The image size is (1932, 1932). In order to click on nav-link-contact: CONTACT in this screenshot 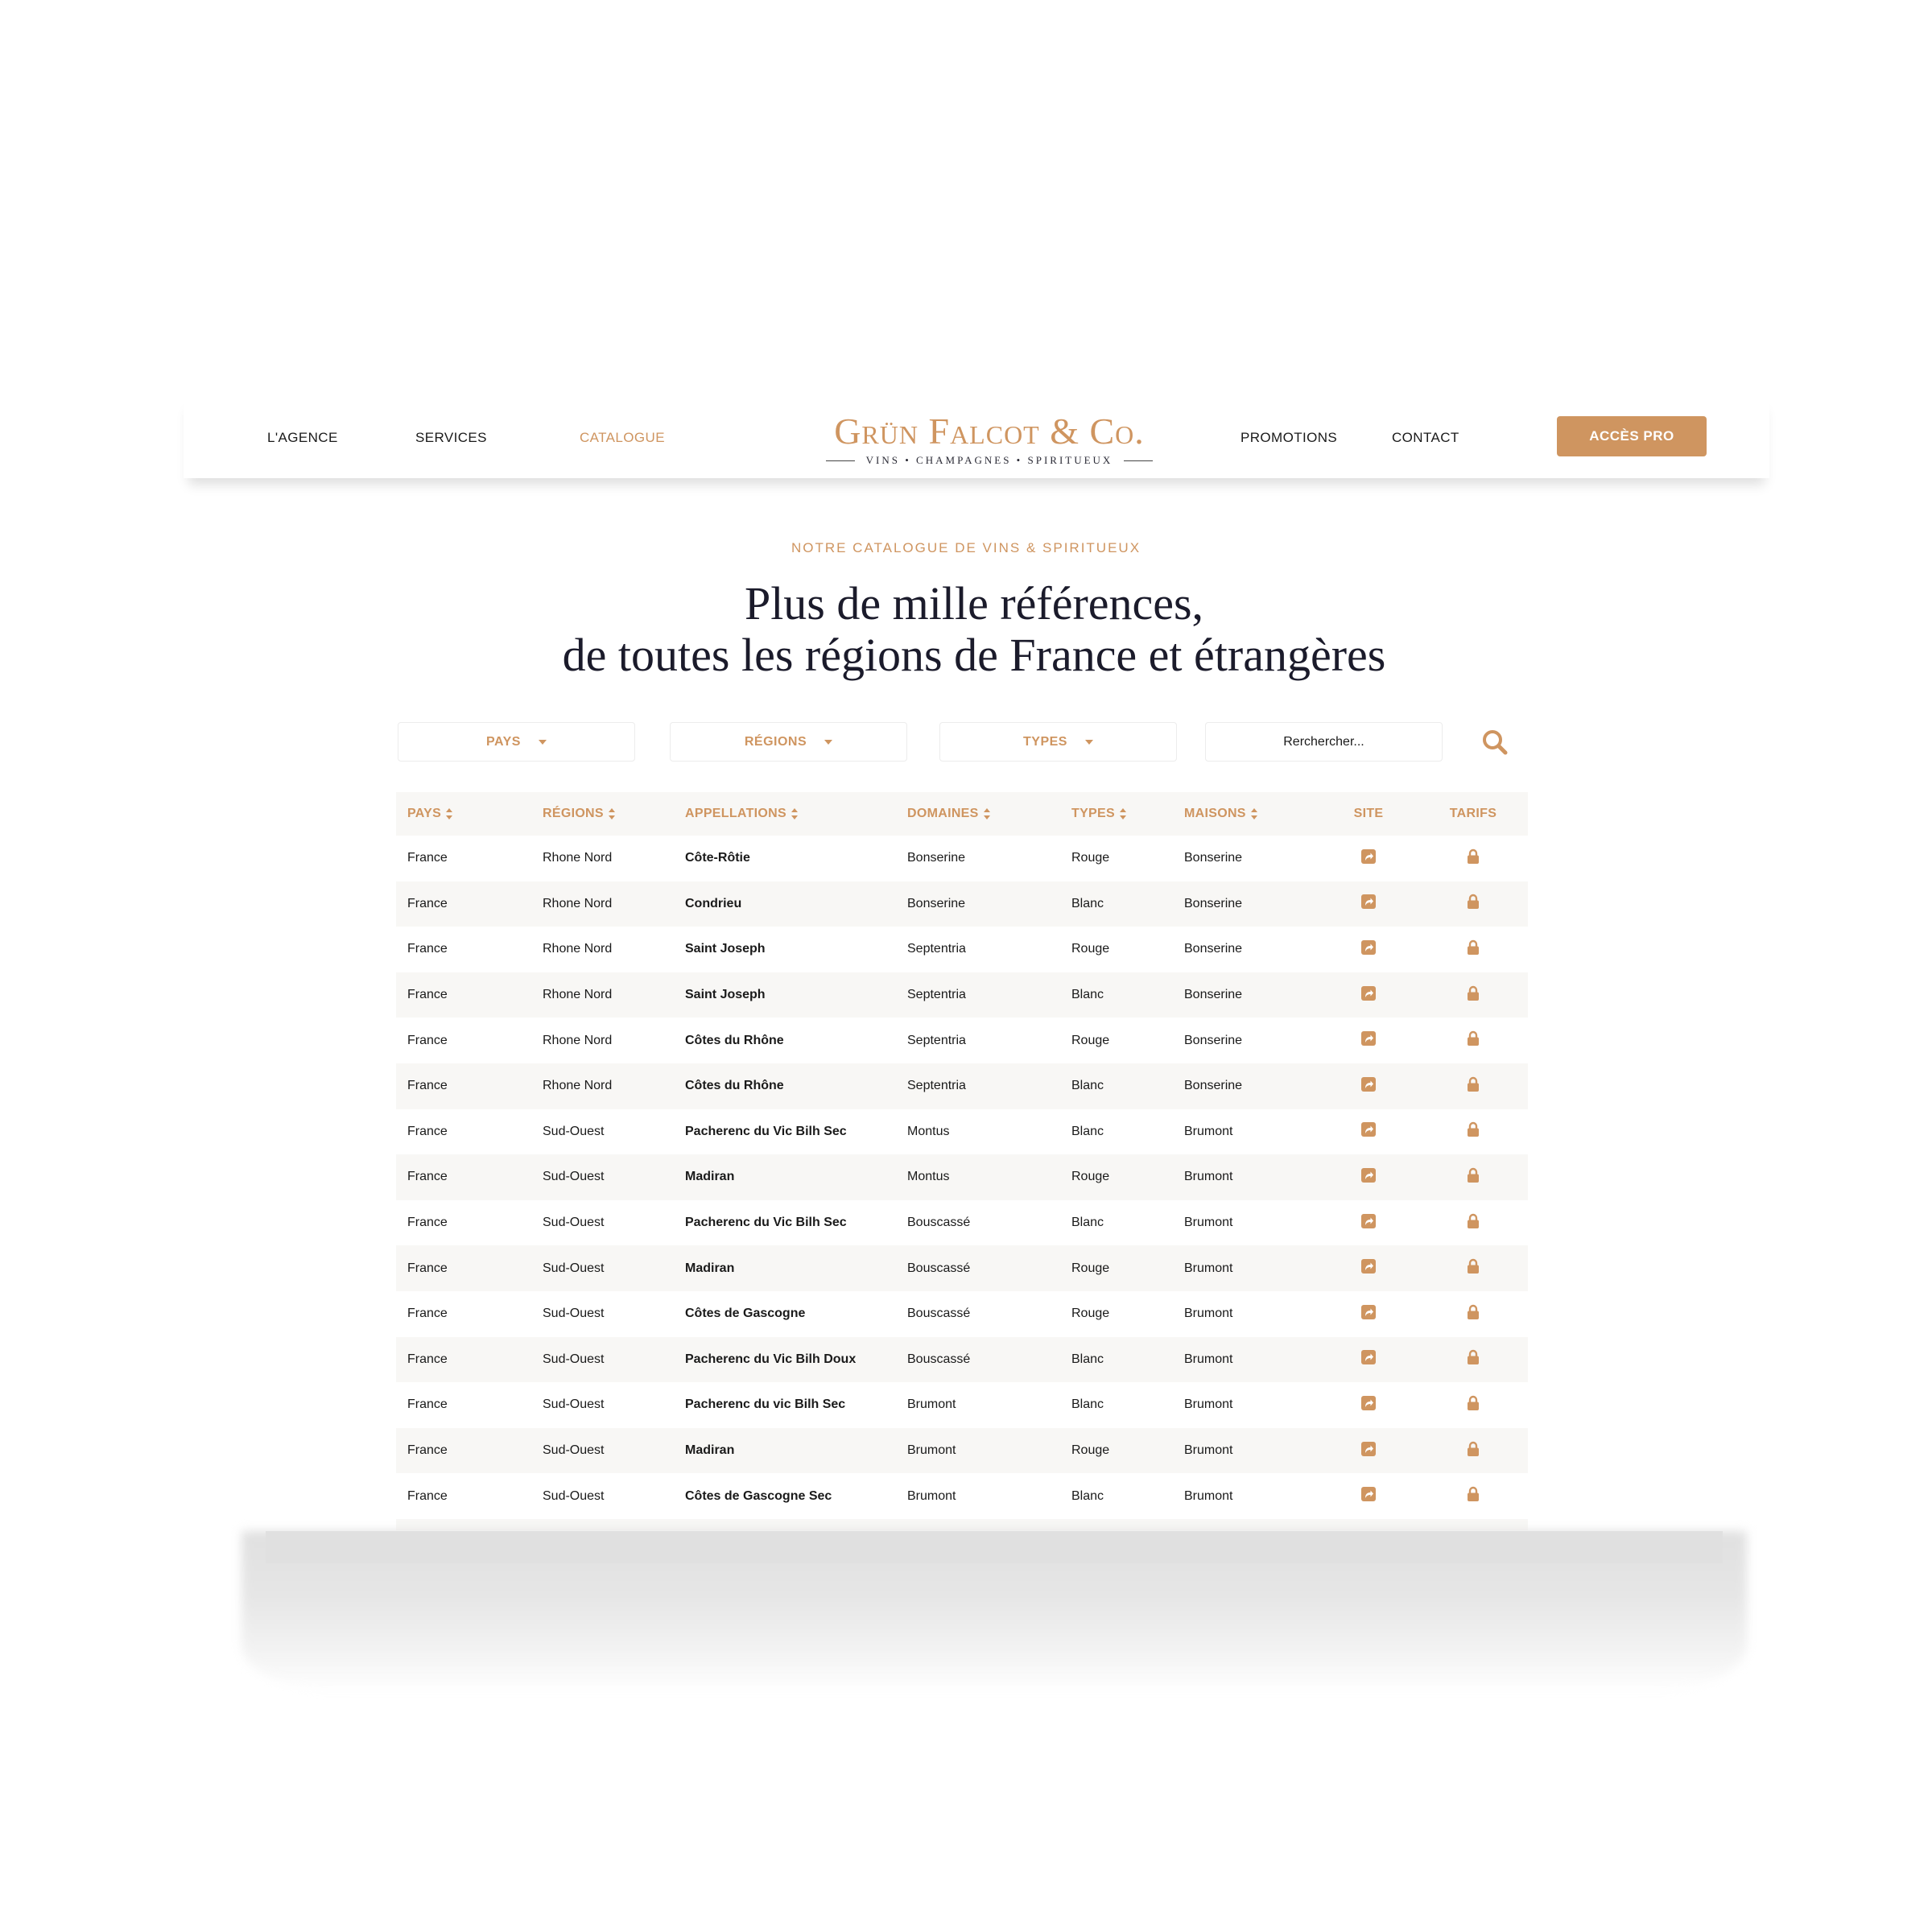, I will do `click(1425, 438)`.